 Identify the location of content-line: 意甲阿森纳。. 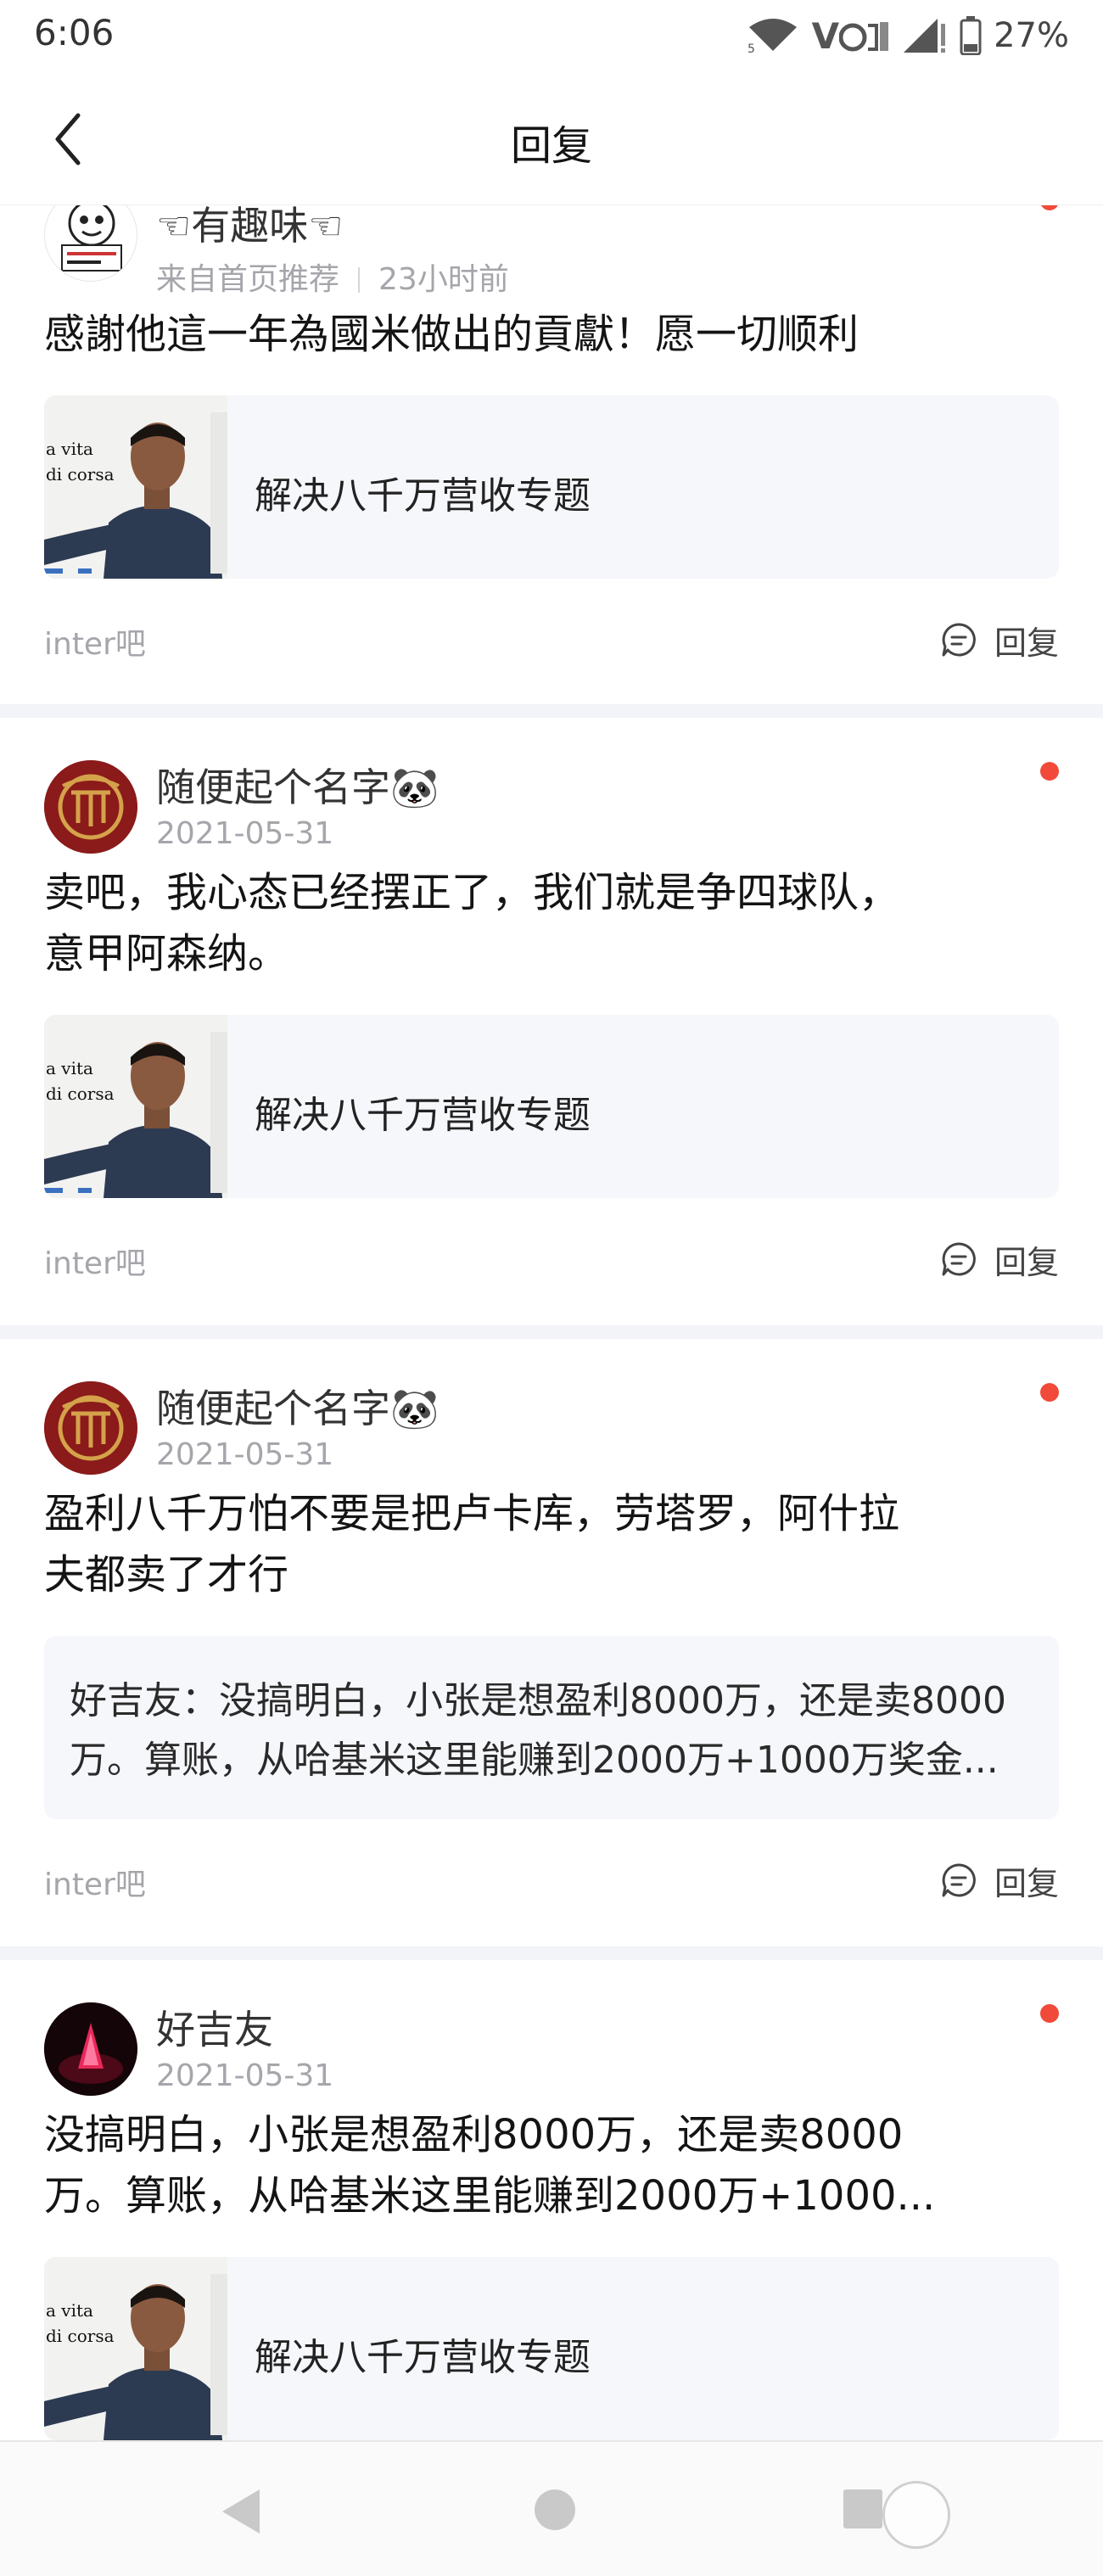
(166, 953).